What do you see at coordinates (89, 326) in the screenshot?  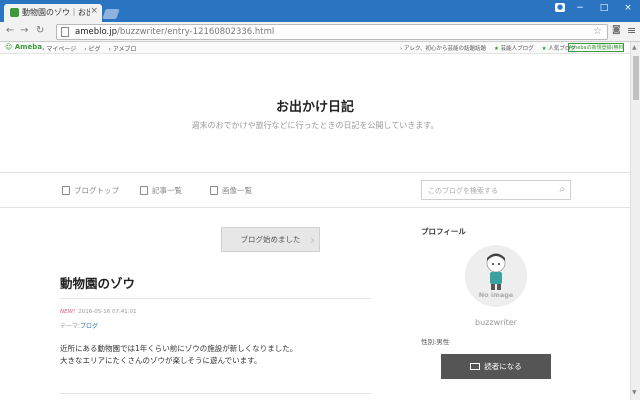 I see `theme-link: ブログ` at bounding box center [89, 326].